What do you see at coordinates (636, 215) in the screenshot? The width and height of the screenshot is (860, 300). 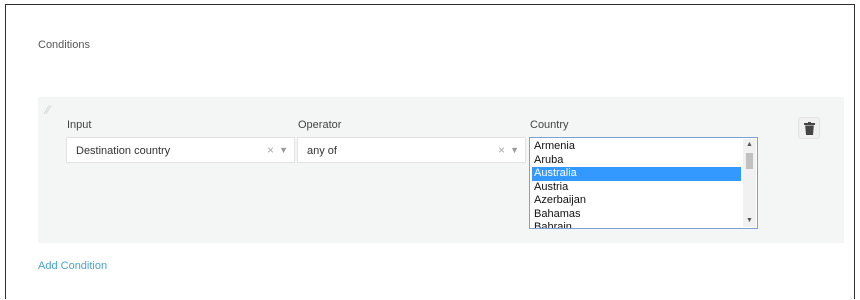 I see `country-option: Bahamas` at bounding box center [636, 215].